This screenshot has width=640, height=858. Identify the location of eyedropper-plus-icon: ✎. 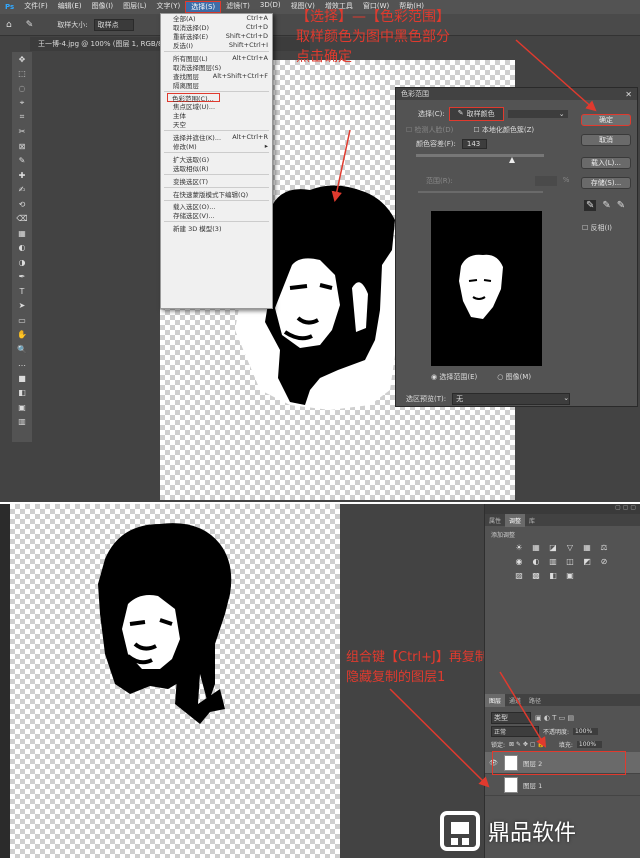
(606, 205).